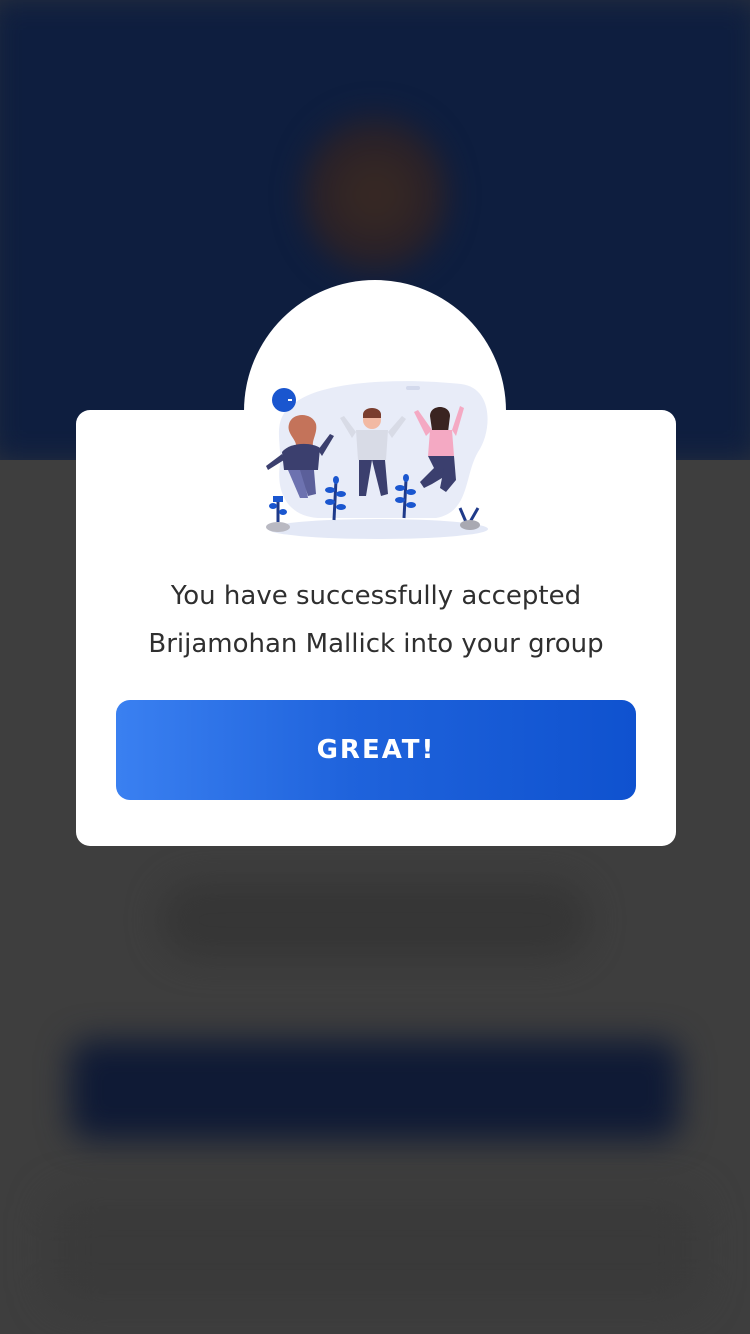  Describe the element at coordinates (375, 920) in the screenshot. I see `blurred-text` at that location.